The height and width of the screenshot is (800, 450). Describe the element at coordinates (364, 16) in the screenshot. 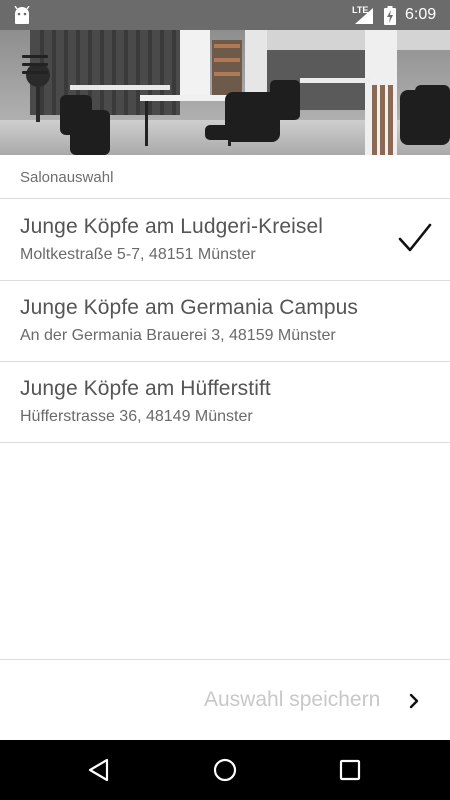

I see `signal-icon` at that location.